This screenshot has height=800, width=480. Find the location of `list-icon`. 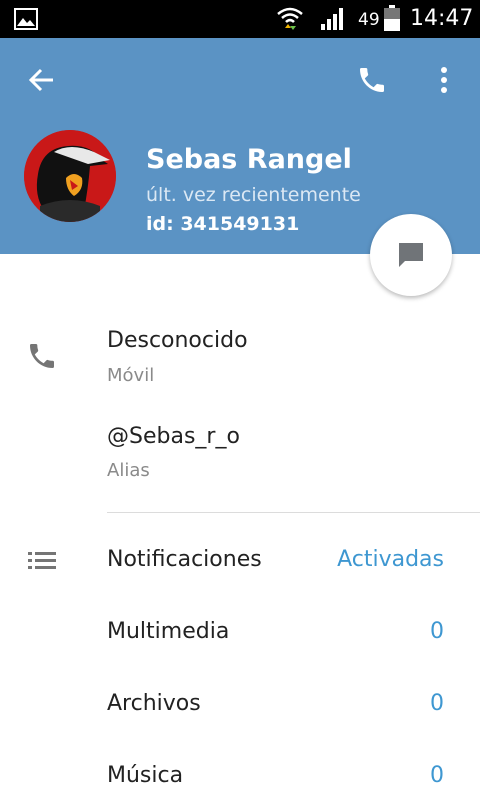

list-icon is located at coordinates (42, 560).